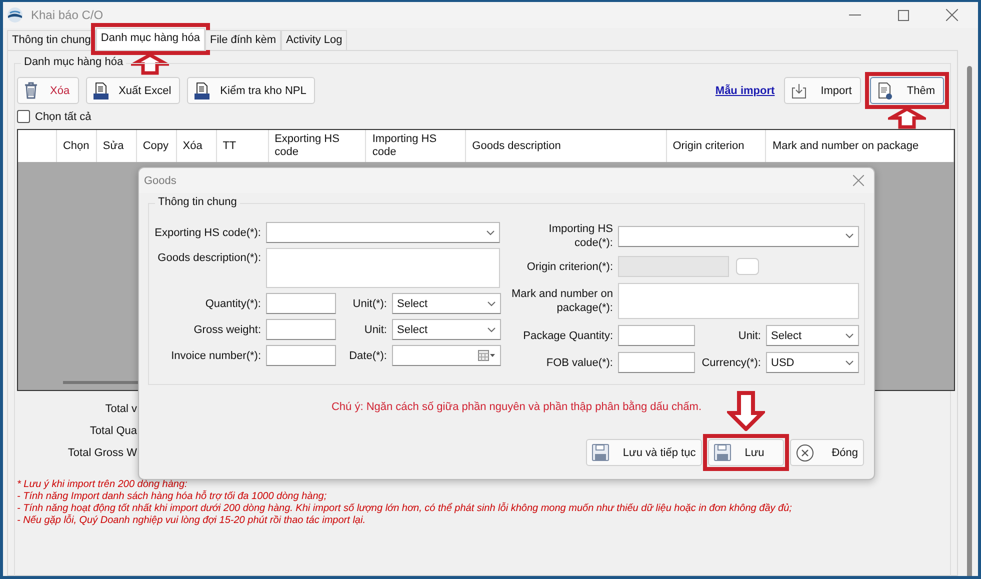 The width and height of the screenshot is (981, 579). Describe the element at coordinates (405, 503) in the screenshot. I see `import-notes: * Lưu ý khi import trên 200 dòng hàng: - Tính năng Import danh sách hàng hóa hỗ trợ tối đa 1000 dòng hàng; - Tính năng hoạt động tốt nhất khi import dưới 200 dòng hàng. Khi import số lượng lớn hơn, có thể phát sinh lỗi không mong muốn như thiếu dữ liệu hoặc in đơn không đầy đủ; - Nếu gặp lỗi, Quý Doanh nghiệp vui lòng đợi 15-20 phút rồi thao tác import lại.` at that location.